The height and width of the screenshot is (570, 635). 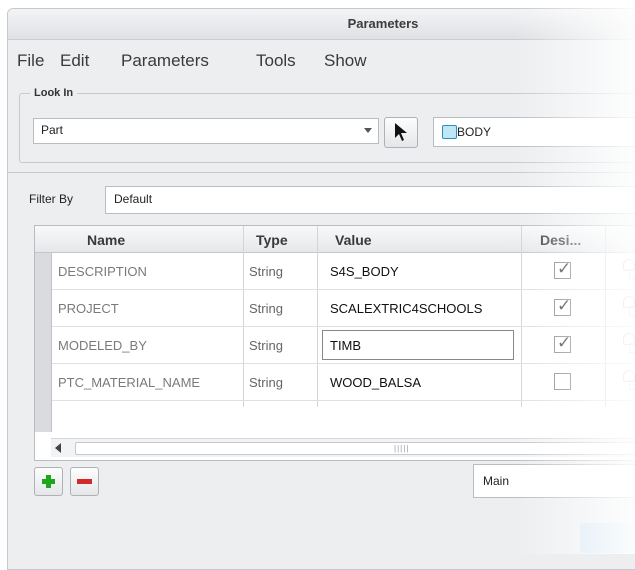 I want to click on look-in-selected: Part, so click(x=52, y=130).